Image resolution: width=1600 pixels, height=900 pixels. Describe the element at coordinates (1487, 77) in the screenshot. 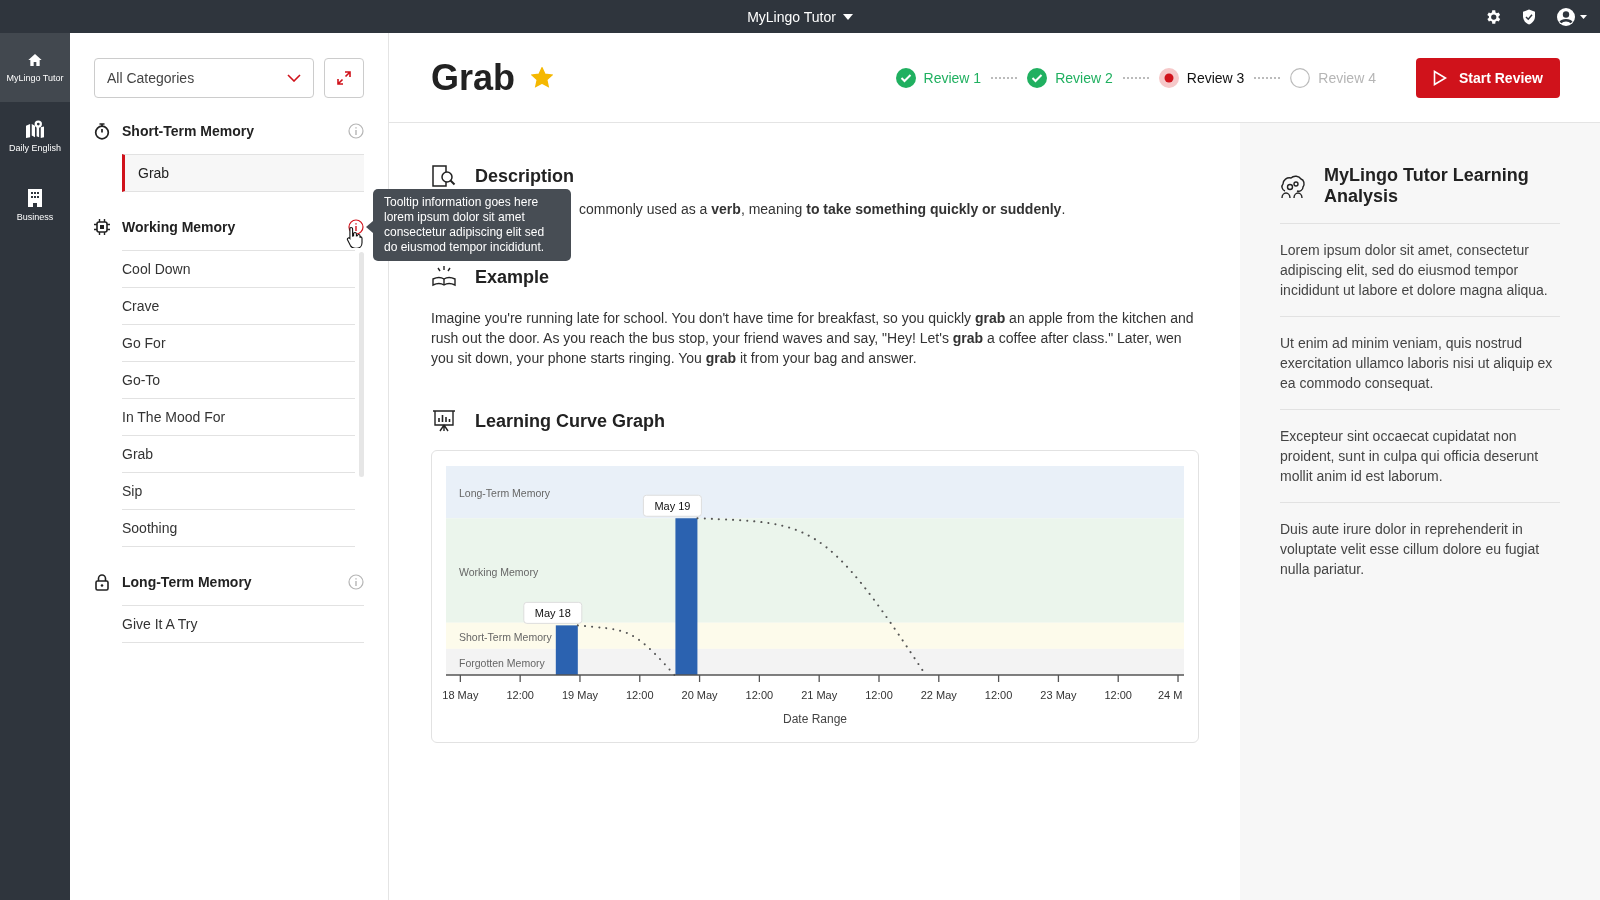

I see `start-review-button: Start Review` at that location.